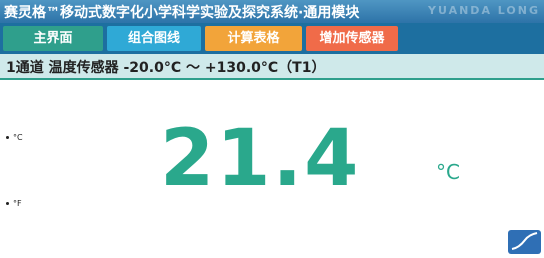 The width and height of the screenshot is (544, 258). What do you see at coordinates (260, 159) in the screenshot?
I see `reading-value: 21.4` at bounding box center [260, 159].